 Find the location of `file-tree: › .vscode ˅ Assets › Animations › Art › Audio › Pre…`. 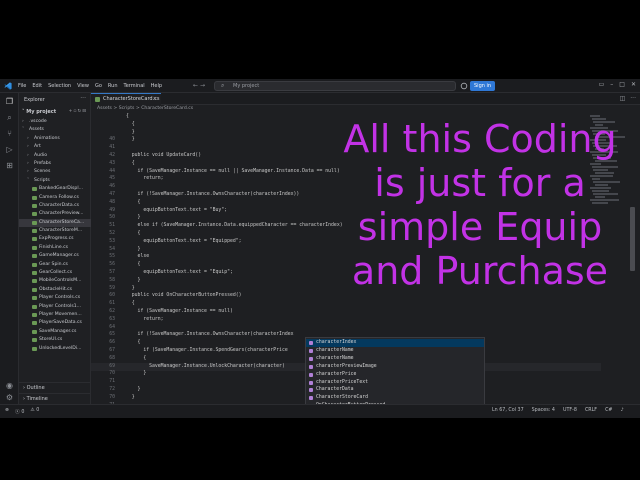

file-tree: › .vscode ˅ Assets › Animations › Art › Audio › Pre… is located at coordinates (55, 235).